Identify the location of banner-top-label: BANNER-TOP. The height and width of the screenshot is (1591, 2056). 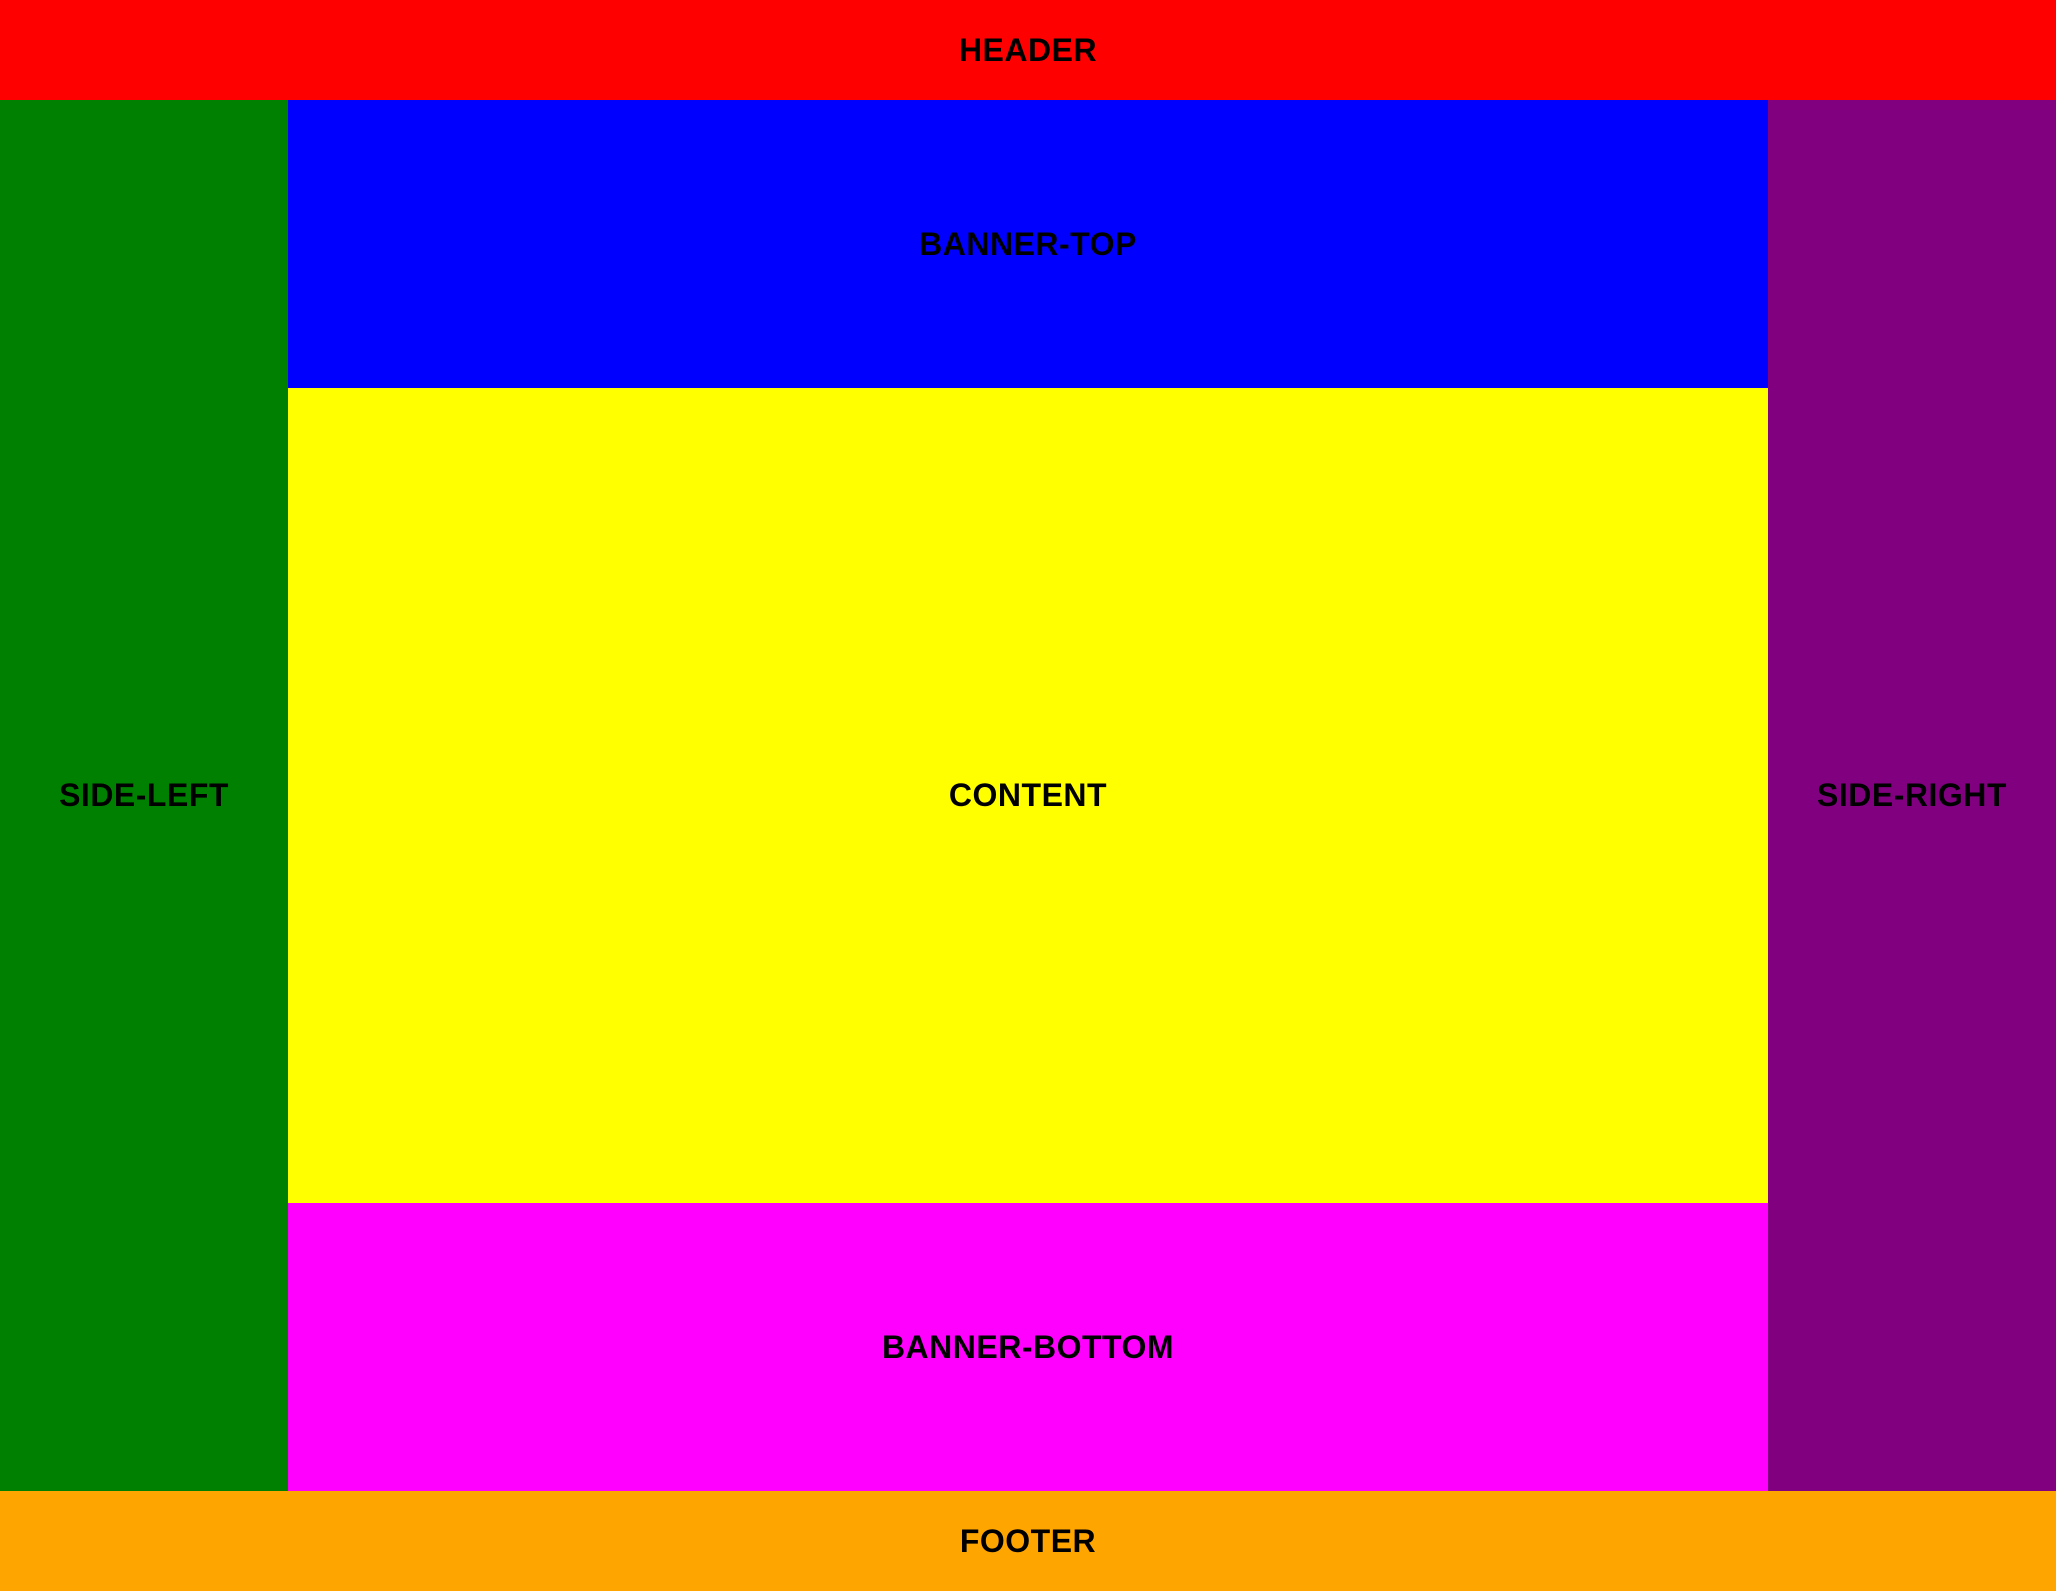
(1028, 243).